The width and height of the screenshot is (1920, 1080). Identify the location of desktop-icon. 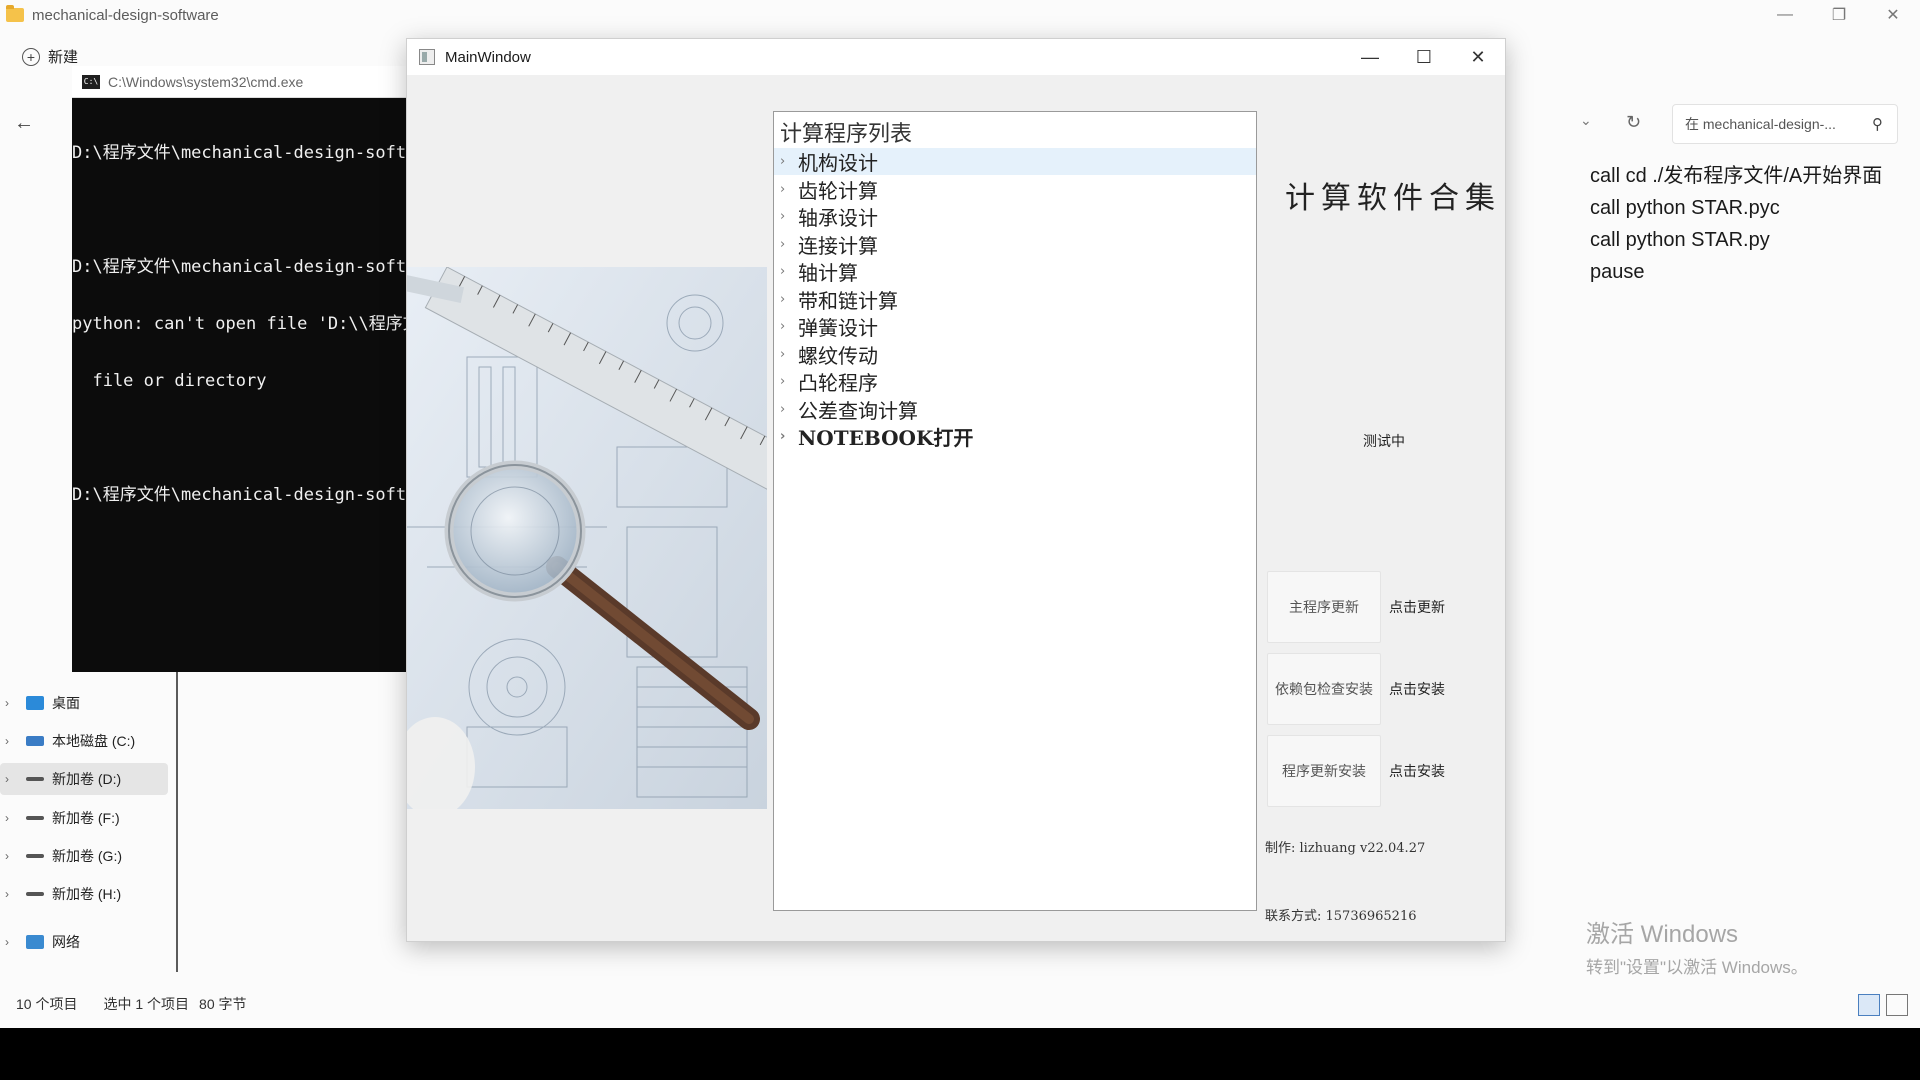
(35, 703).